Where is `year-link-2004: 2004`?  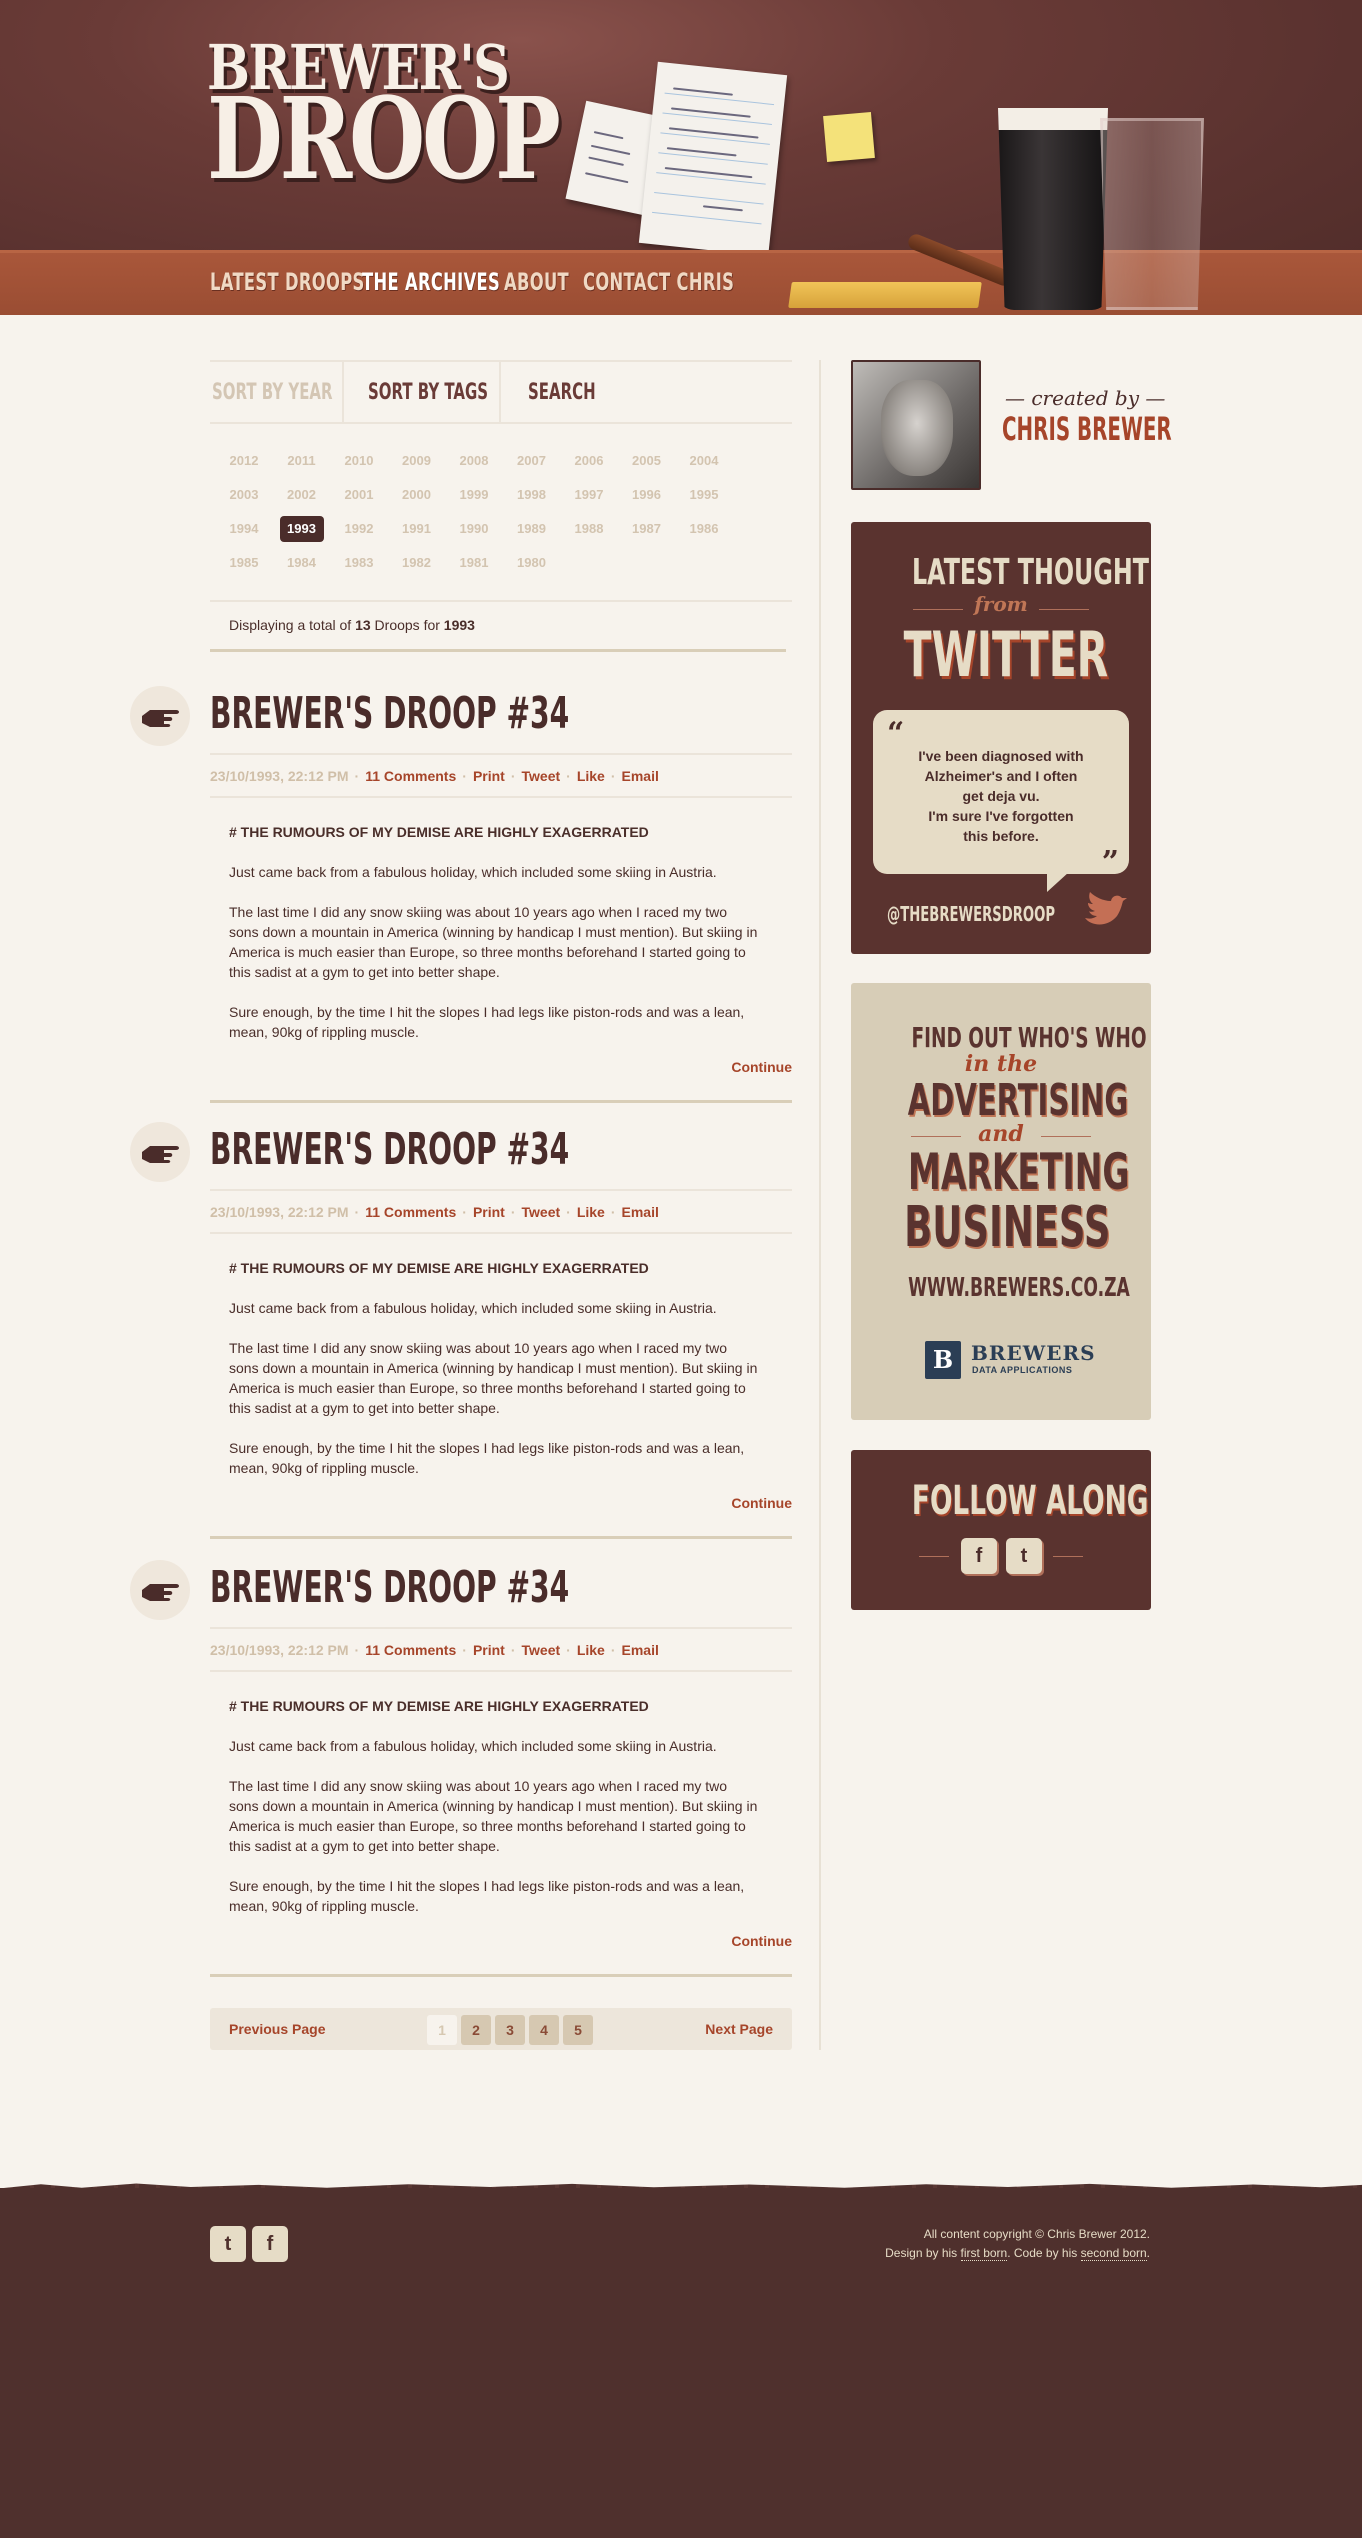 year-link-2004: 2004 is located at coordinates (704, 461).